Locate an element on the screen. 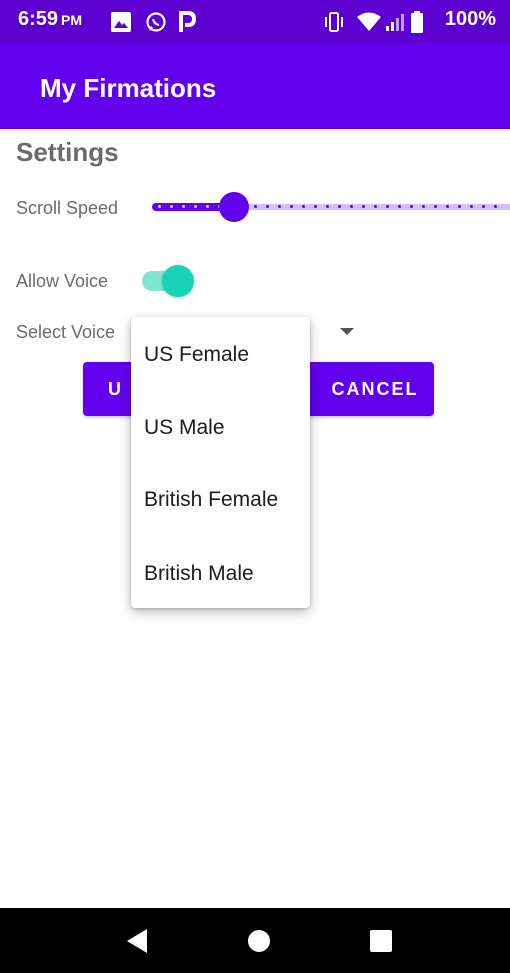  signal-icon is located at coordinates (395, 24).